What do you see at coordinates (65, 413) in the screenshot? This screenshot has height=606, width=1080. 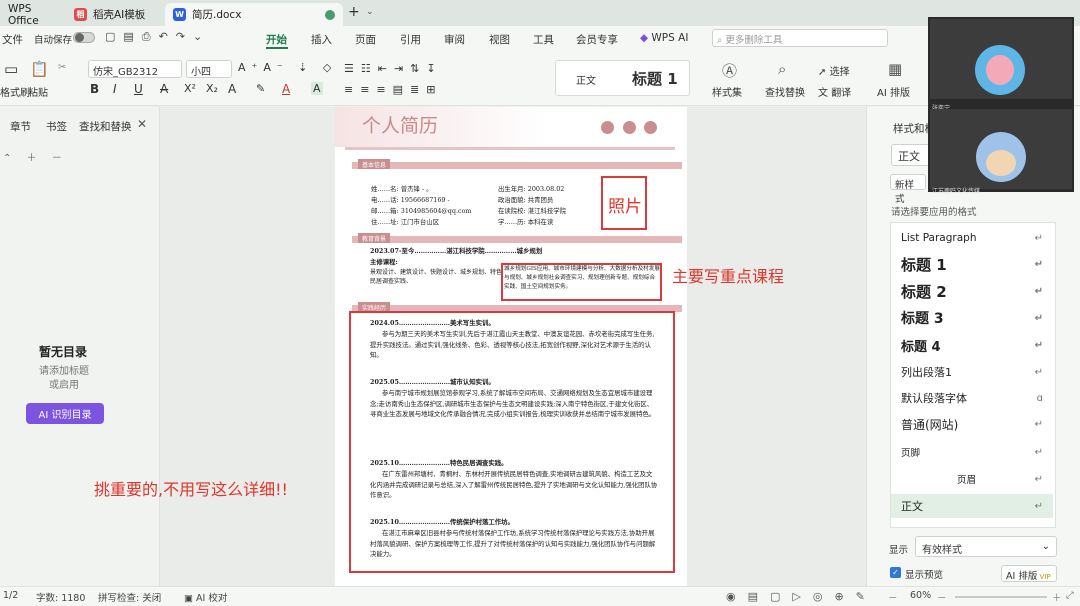 I see `ai-toc-button: AI 识别目录` at bounding box center [65, 413].